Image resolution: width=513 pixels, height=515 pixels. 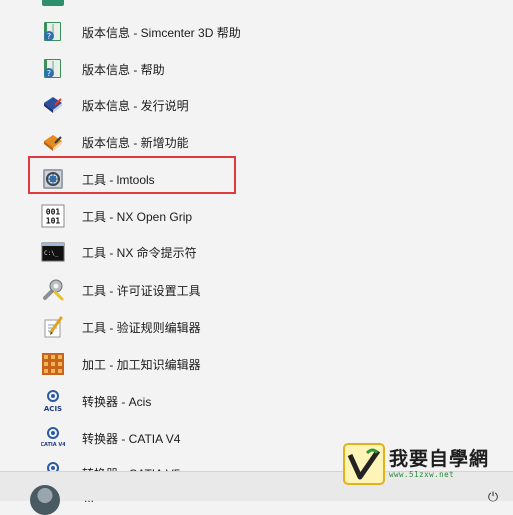 What do you see at coordinates (135, 142) in the screenshot?
I see `menu-item-label: 版本信息 - 新增功能` at bounding box center [135, 142].